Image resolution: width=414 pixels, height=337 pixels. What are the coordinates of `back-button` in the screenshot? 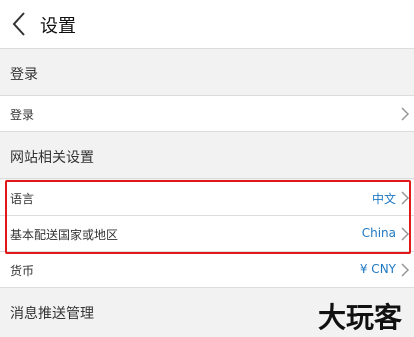 It's located at (20, 24).